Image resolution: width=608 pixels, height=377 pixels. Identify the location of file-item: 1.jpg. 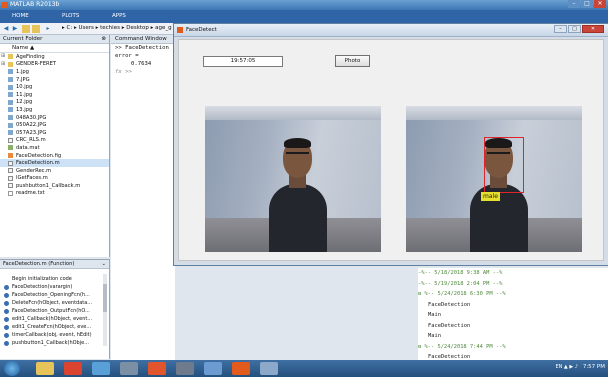
(54, 72).